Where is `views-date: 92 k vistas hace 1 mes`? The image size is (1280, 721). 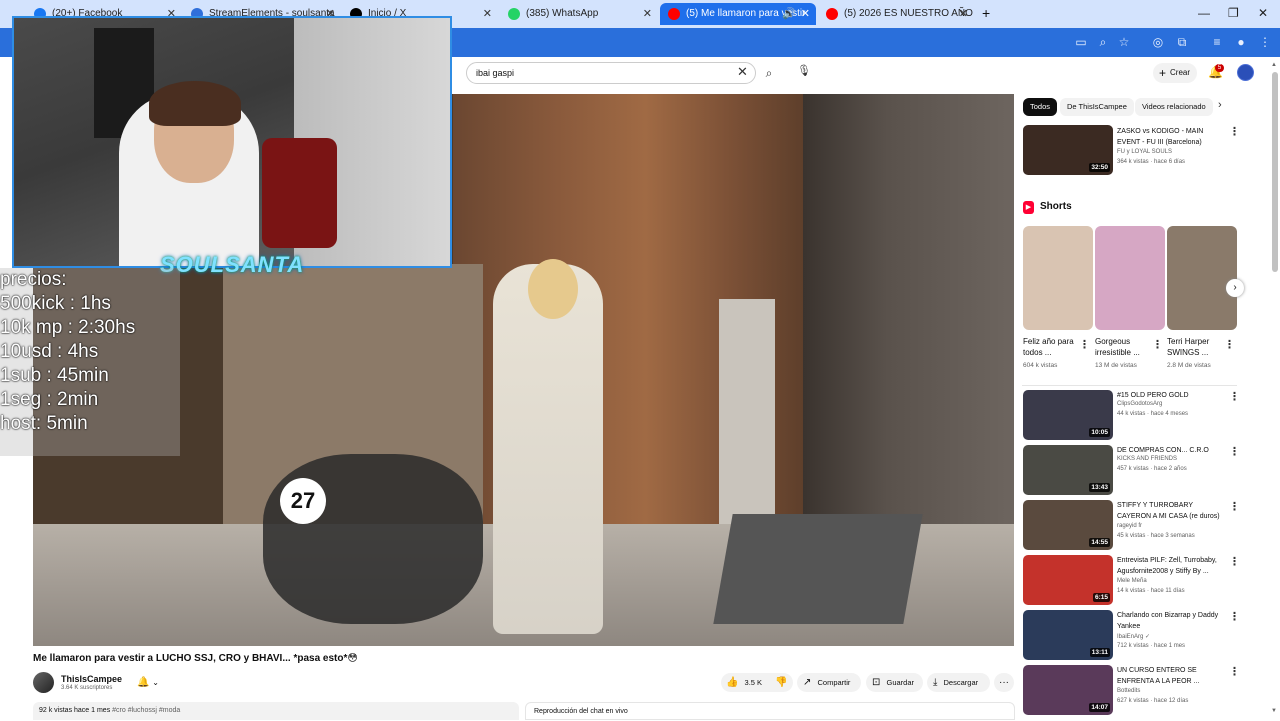 views-date: 92 k vistas hace 1 mes is located at coordinates (75, 710).